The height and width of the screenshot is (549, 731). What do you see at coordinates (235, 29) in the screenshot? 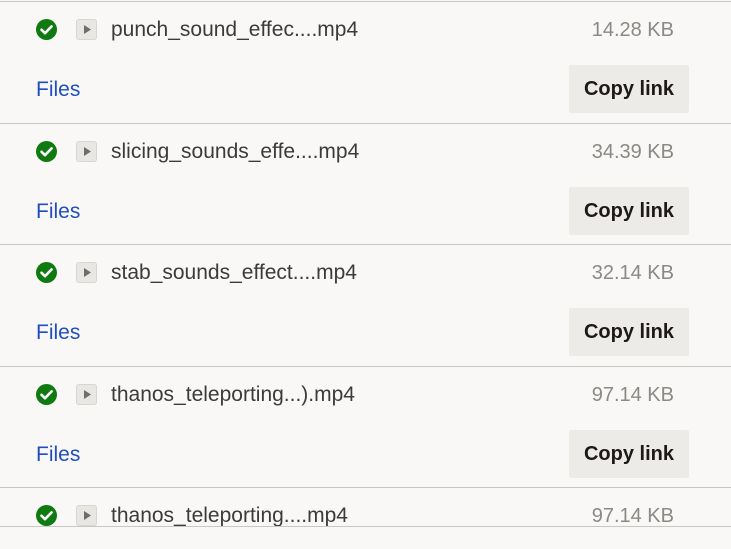
I see `file-name: punch_sound_effec....mp4` at bounding box center [235, 29].